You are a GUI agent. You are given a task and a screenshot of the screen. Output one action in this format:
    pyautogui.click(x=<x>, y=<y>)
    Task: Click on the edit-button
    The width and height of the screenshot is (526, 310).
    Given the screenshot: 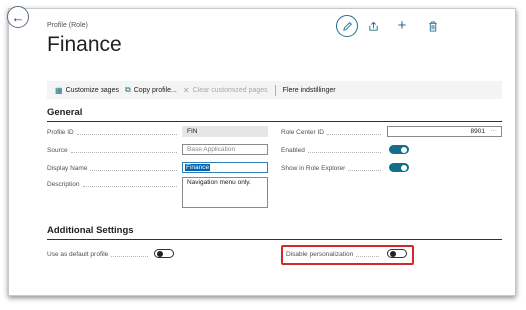 What is the action you would take?
    pyautogui.click(x=347, y=26)
    